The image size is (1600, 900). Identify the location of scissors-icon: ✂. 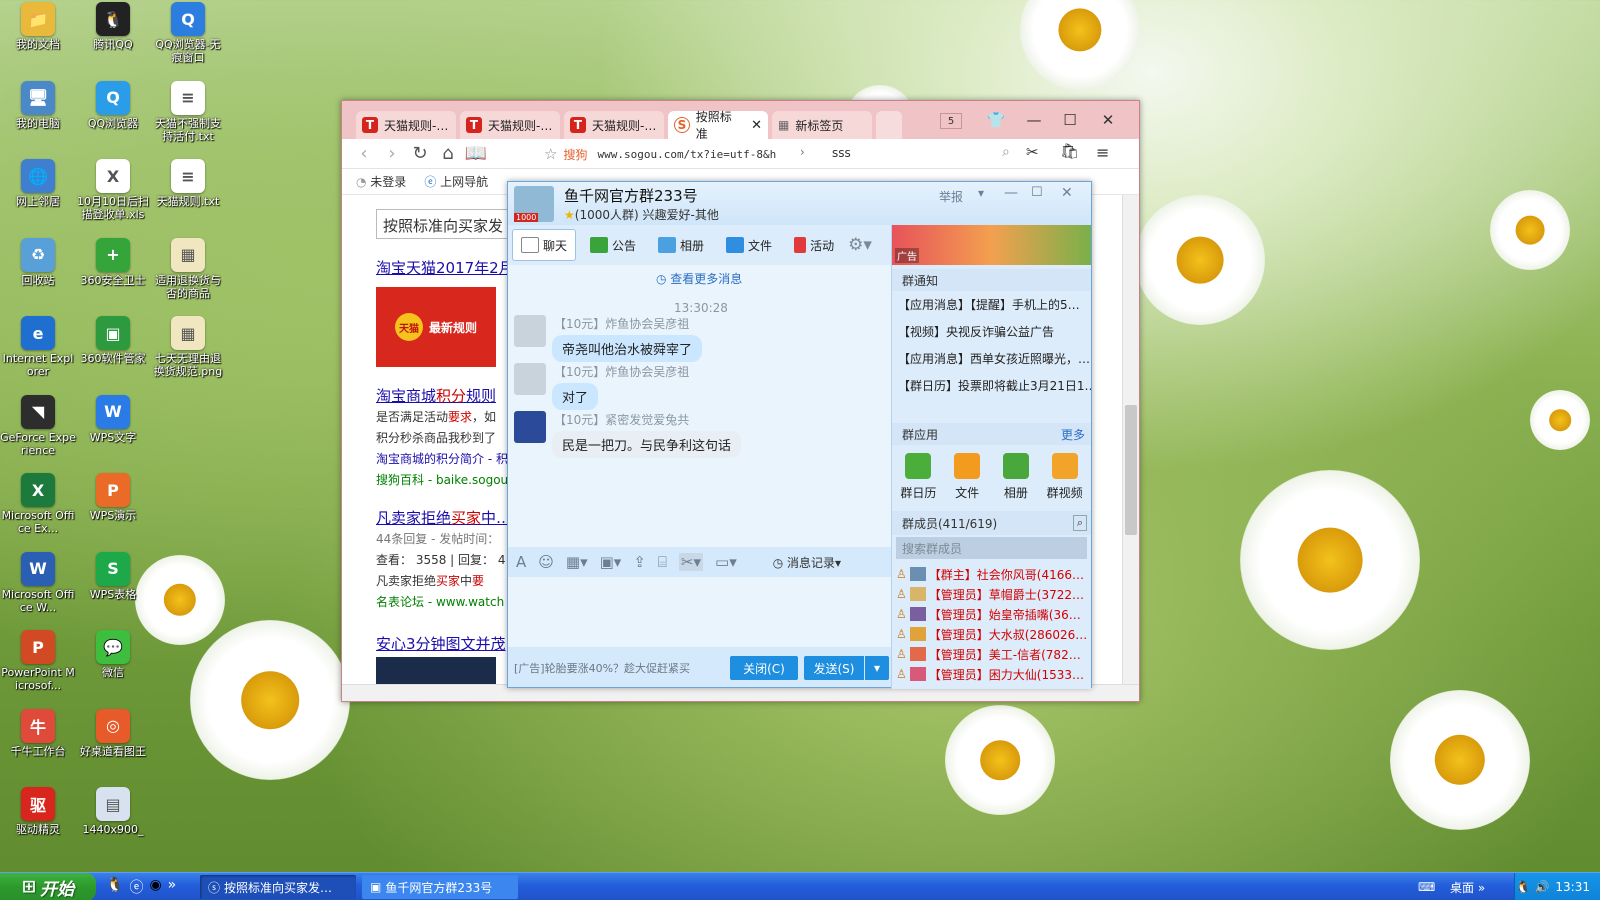
(1032, 152).